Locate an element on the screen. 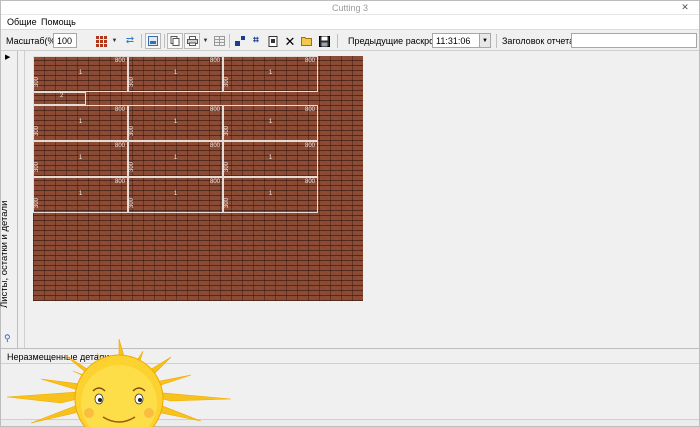  previous-cuts-dropdown-icon: ▼ is located at coordinates (485, 40).